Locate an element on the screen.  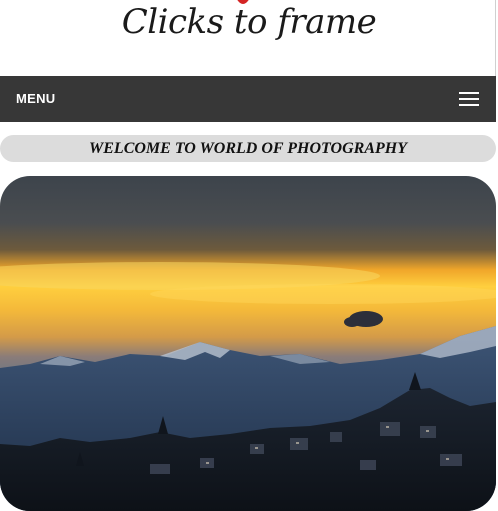
menu-label: MENU is located at coordinates (35, 98).